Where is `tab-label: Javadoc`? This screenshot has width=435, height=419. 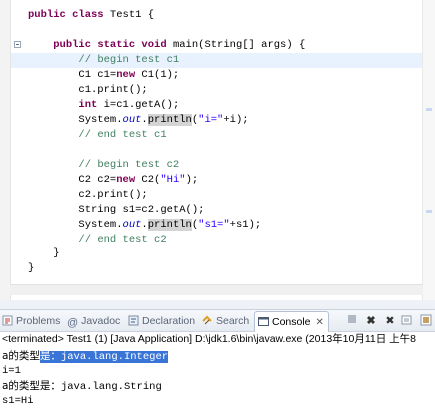 tab-label: Javadoc is located at coordinates (101, 321).